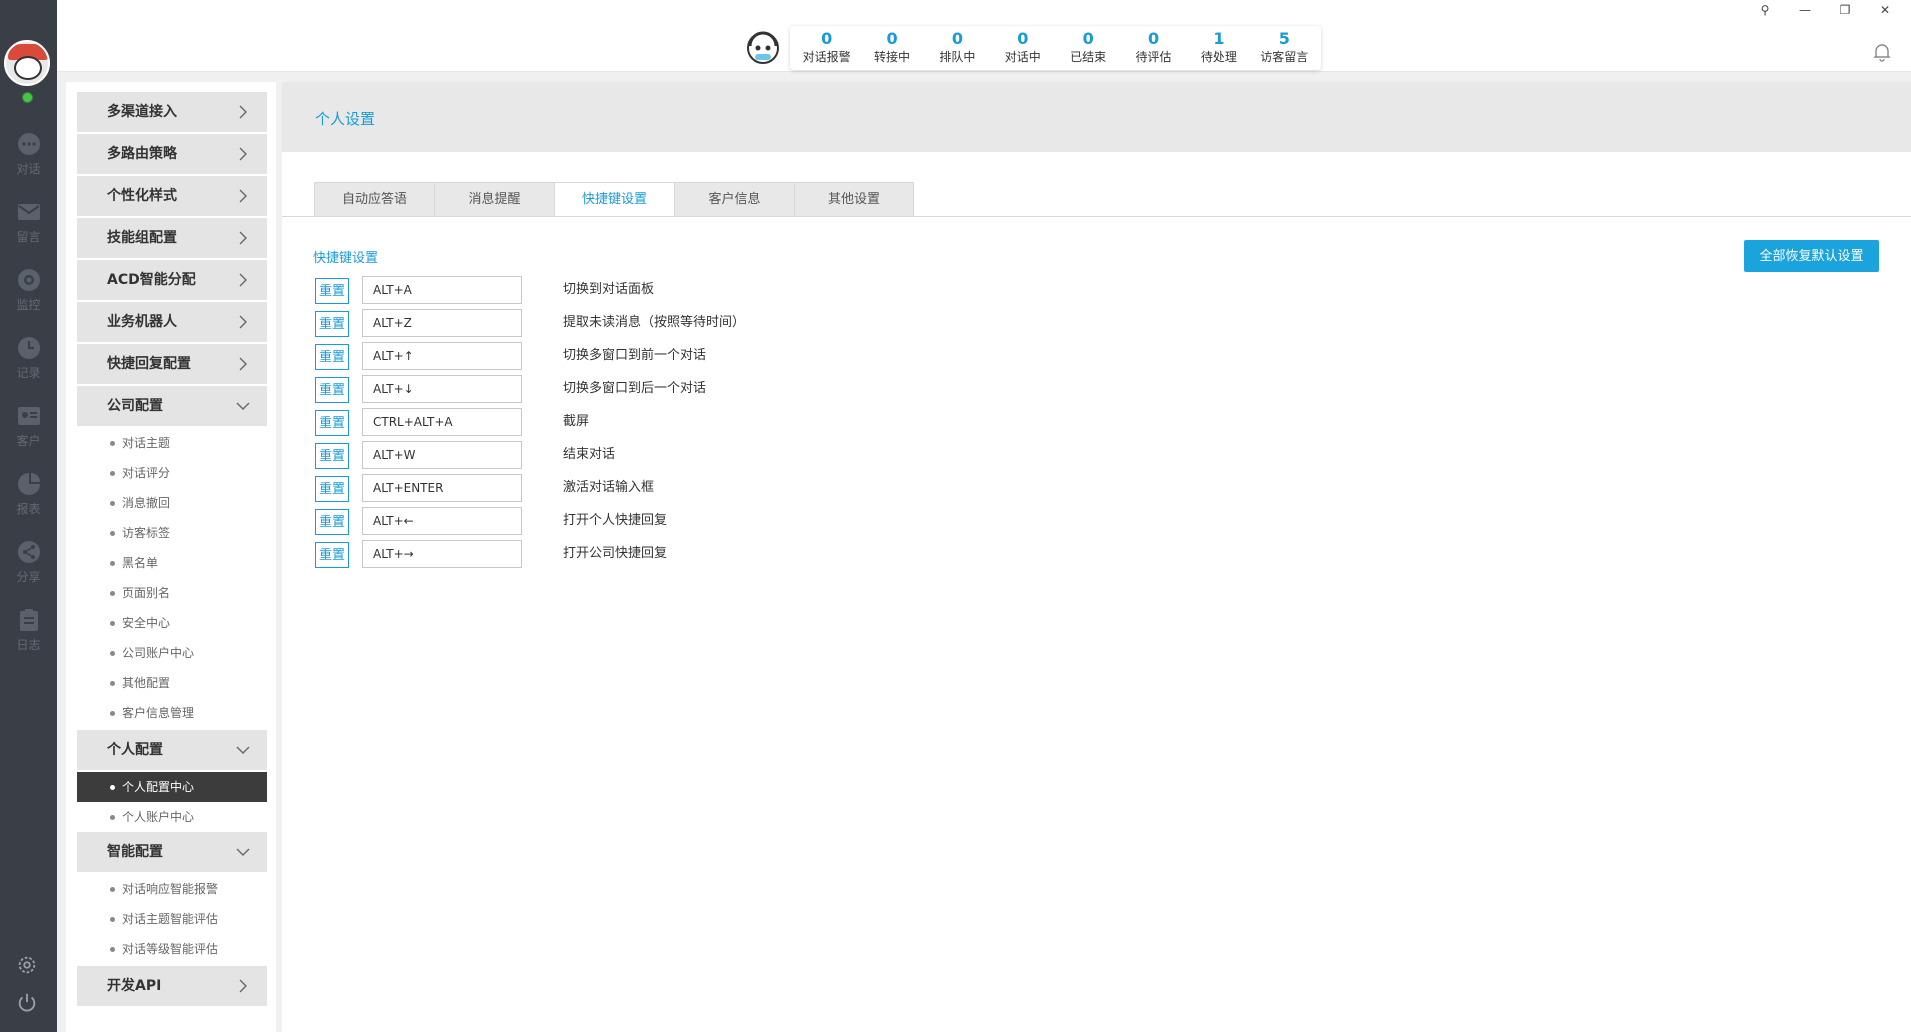 This screenshot has height=1032, width=1911. I want to click on shortcut-key-input: CTRL+ALT+A, so click(442, 422).